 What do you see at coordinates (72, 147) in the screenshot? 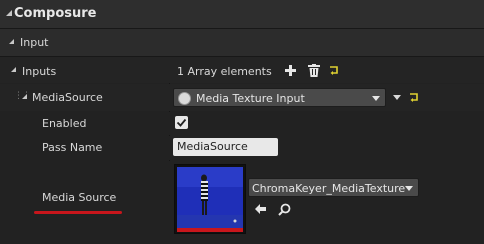
I see `pass-name-label: Pass Name` at bounding box center [72, 147].